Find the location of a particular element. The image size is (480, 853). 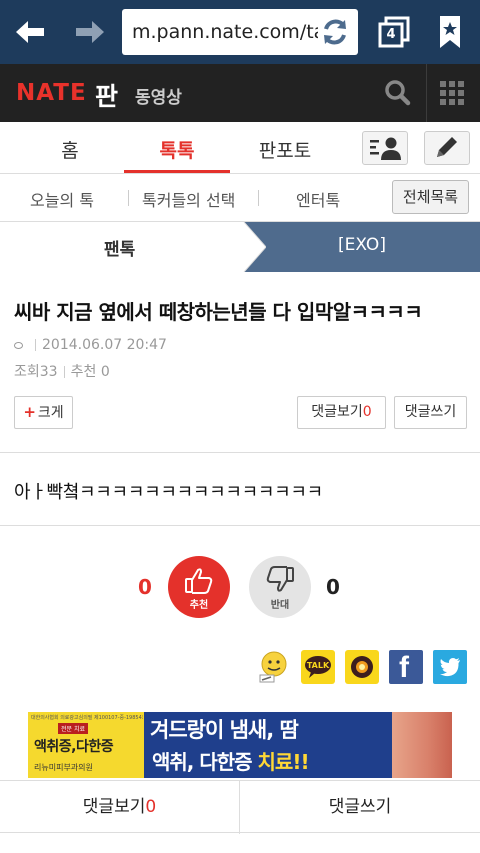

dislike-label: 반대 is located at coordinates (280, 605).